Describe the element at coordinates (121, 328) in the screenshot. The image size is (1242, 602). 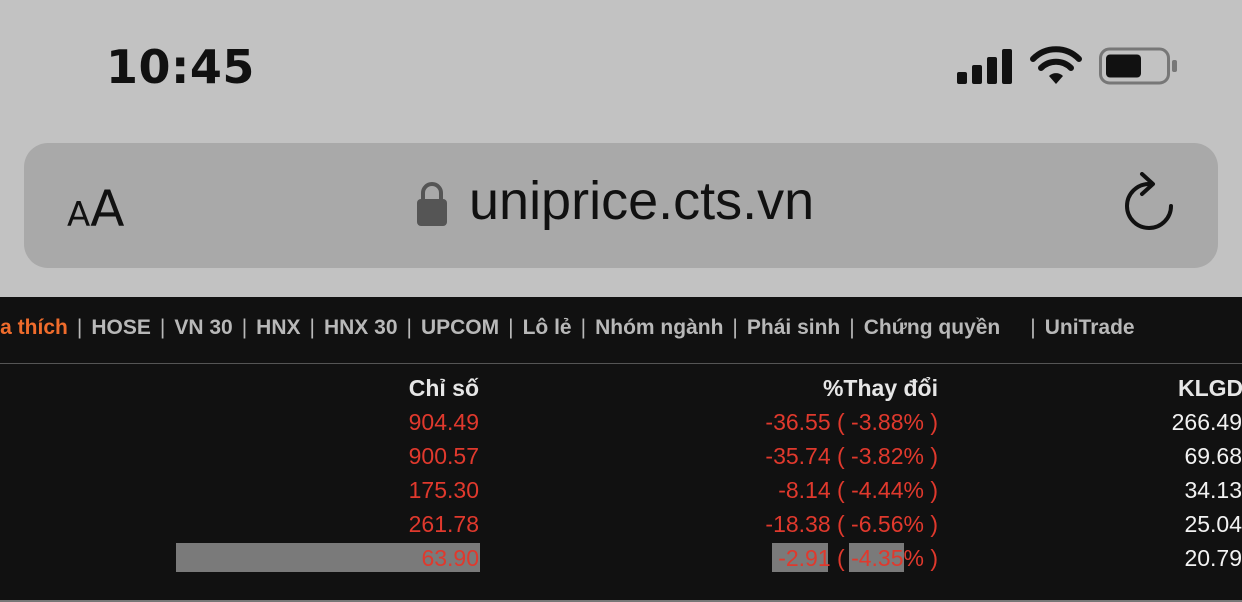
I see `tab-hose: HOSE` at that location.